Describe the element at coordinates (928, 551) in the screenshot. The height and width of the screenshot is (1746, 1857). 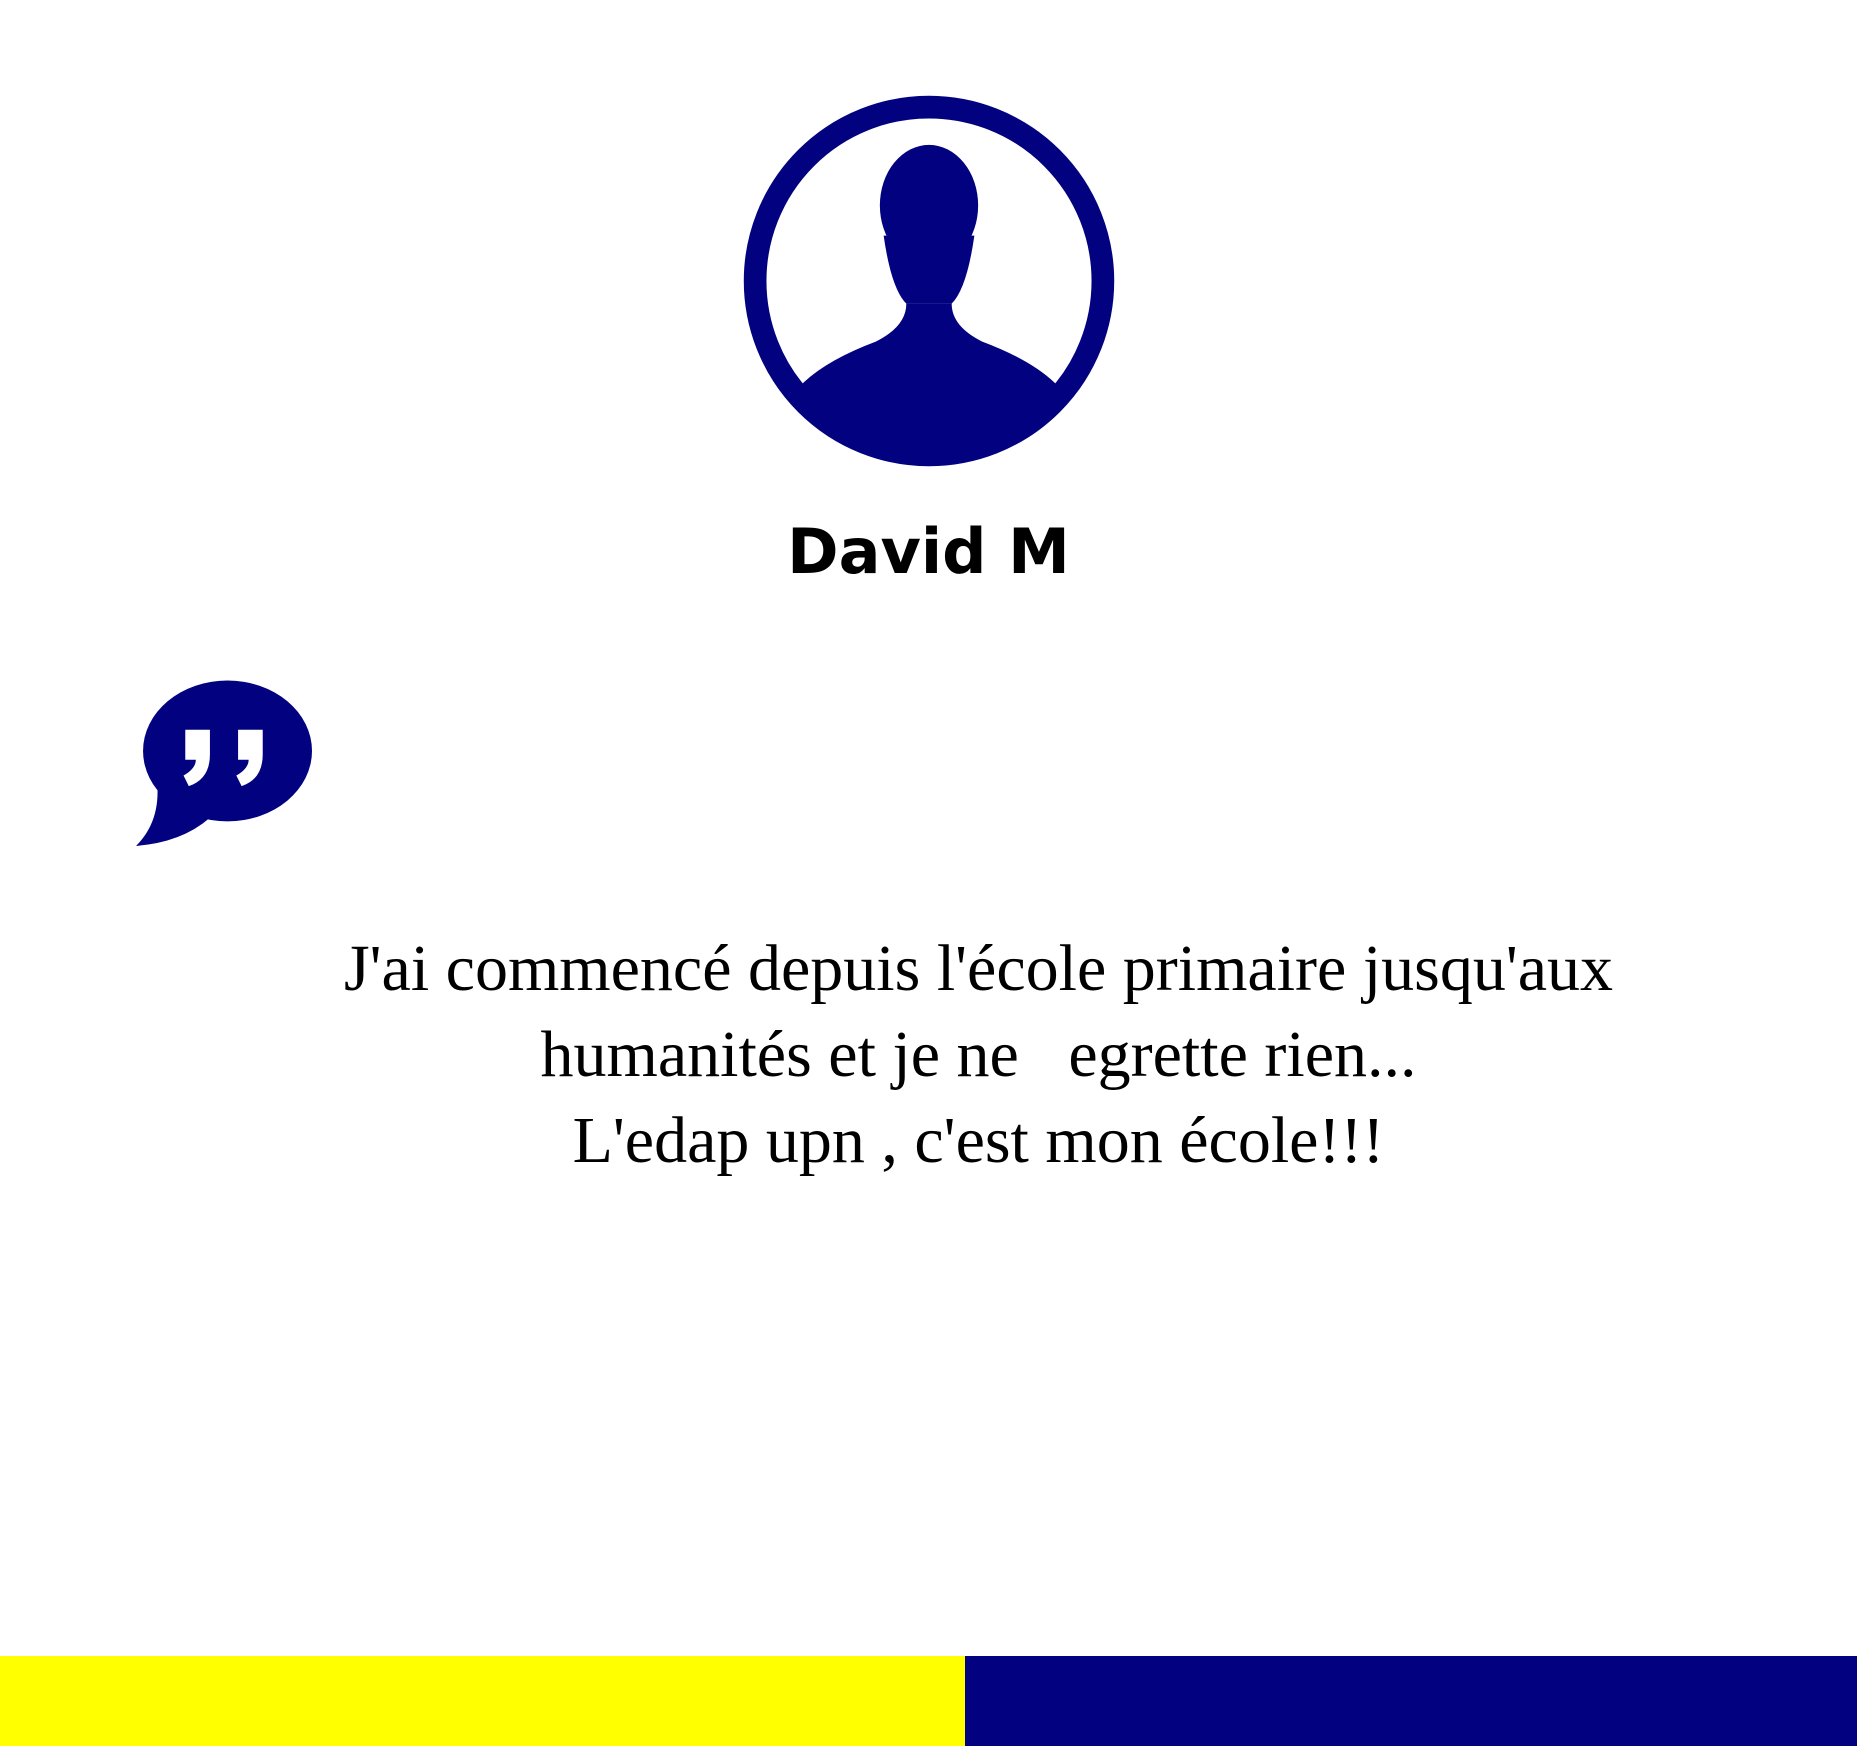
I see `person-name: David M` at that location.